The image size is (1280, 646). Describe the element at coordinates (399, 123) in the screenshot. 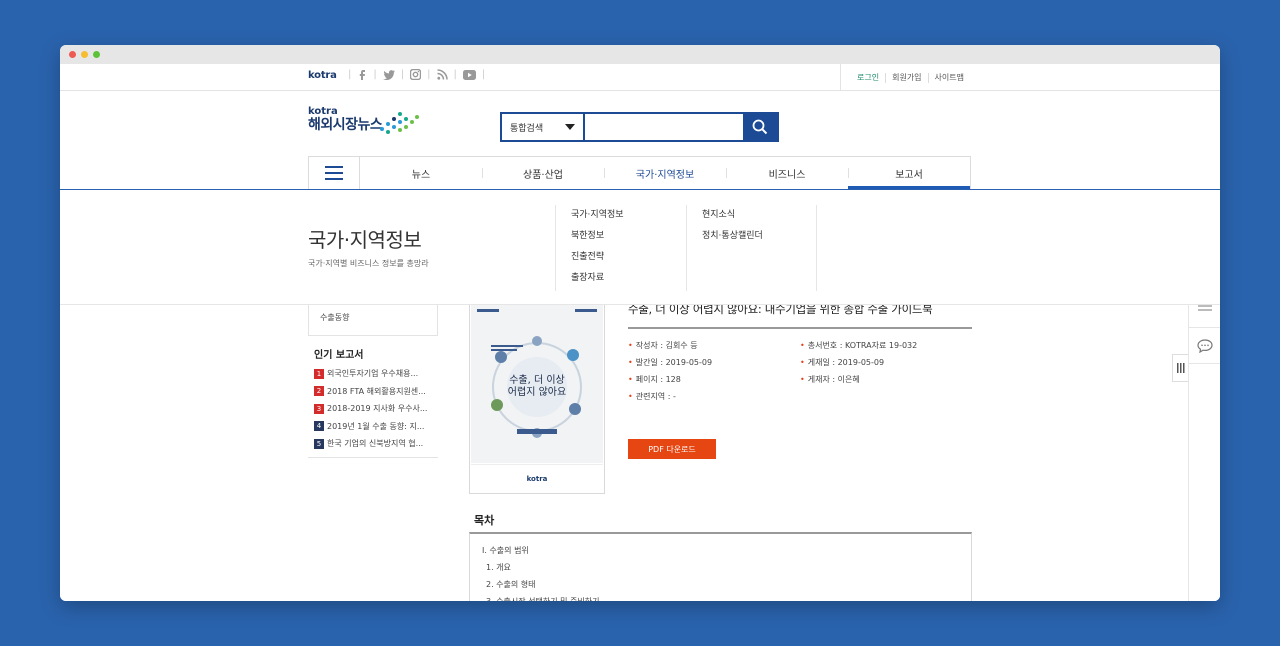

I see `logo-dots-icon` at that location.